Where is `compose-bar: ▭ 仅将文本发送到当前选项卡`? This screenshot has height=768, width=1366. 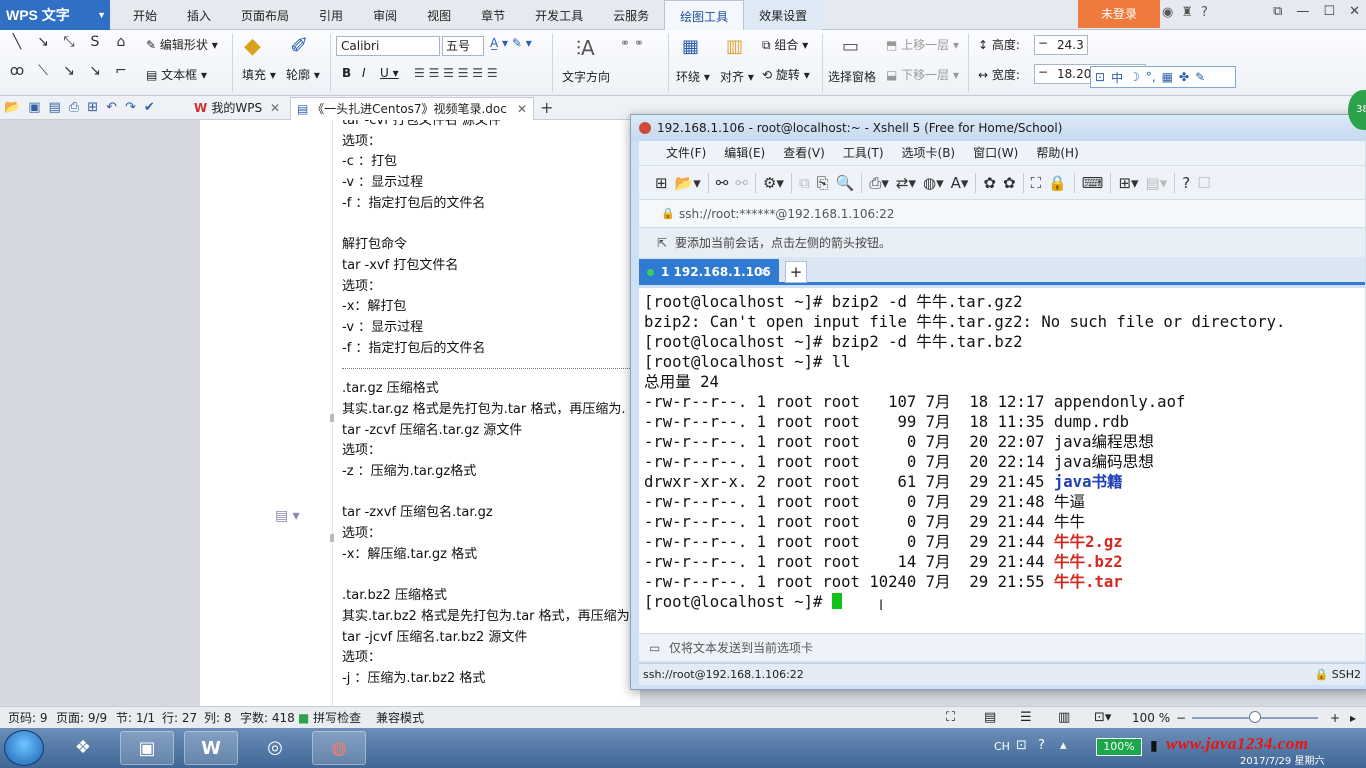
compose-bar: ▭ 仅将文本发送到当前选项卡 is located at coordinates (1002, 647).